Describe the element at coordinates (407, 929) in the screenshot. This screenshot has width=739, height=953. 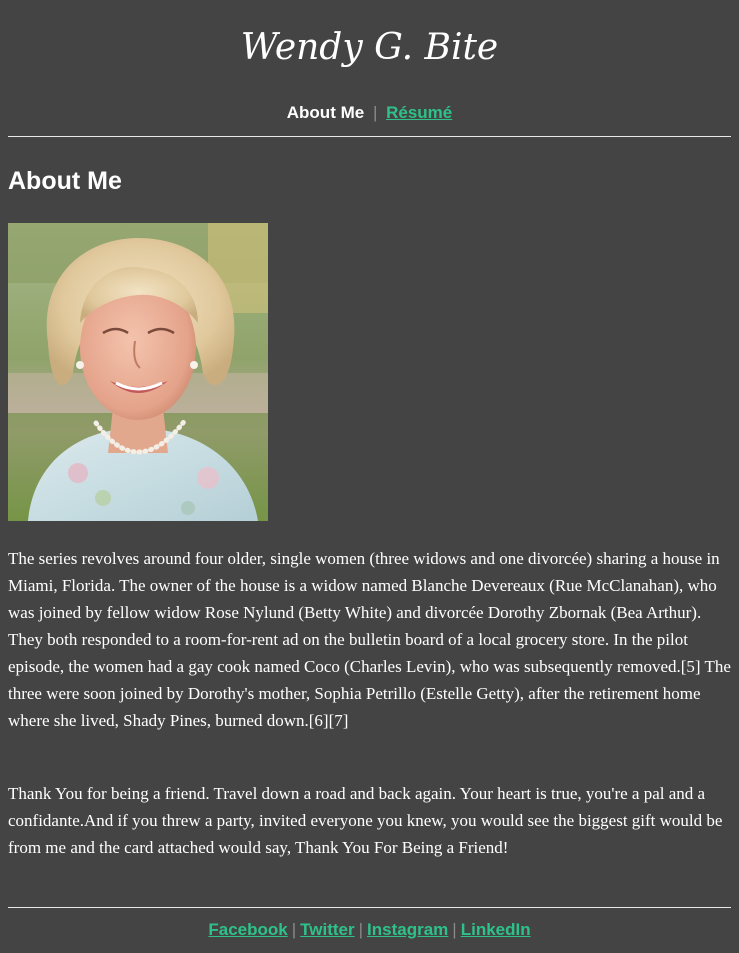
I see `footer-link-instagram: Instagram` at that location.